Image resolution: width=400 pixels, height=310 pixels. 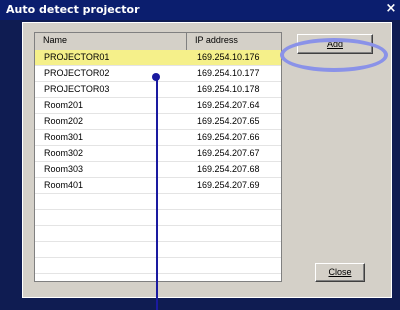 I want to click on callout-pointer-dot, so click(x=156, y=77).